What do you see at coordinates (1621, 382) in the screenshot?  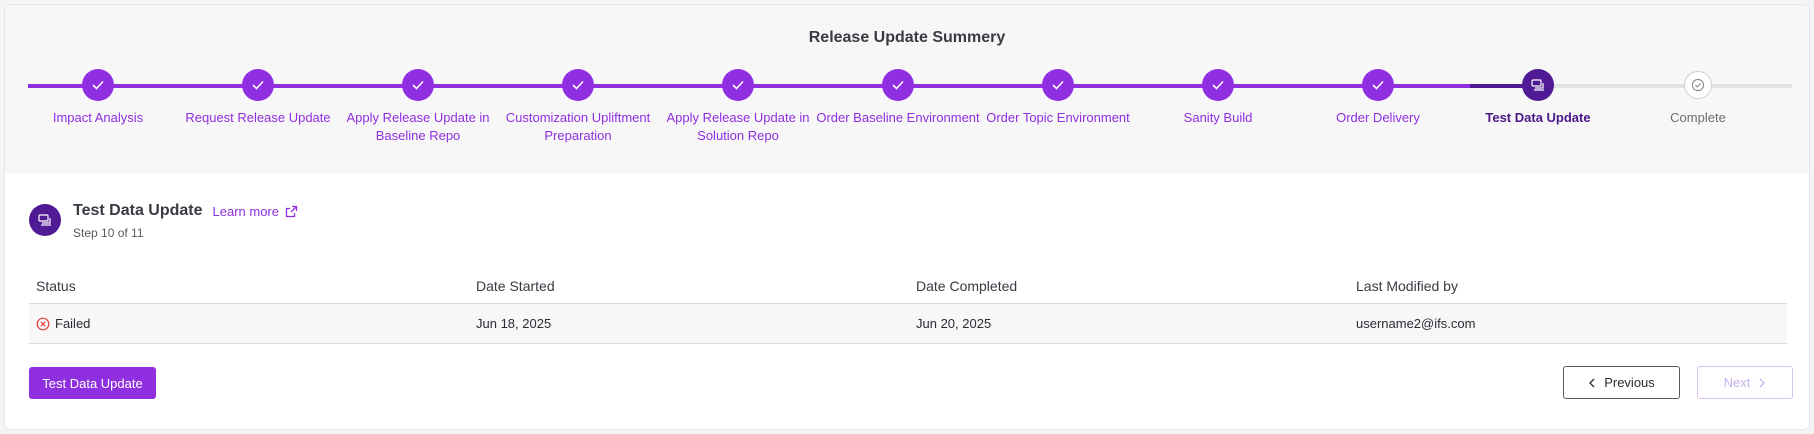 I see `previous-button: Previous` at bounding box center [1621, 382].